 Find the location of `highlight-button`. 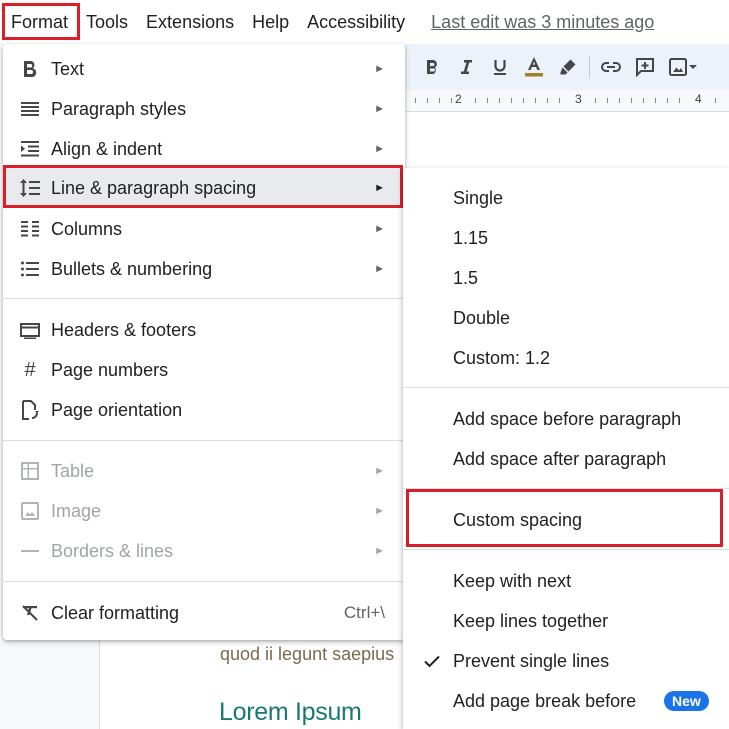

highlight-button is located at coordinates (568, 67).